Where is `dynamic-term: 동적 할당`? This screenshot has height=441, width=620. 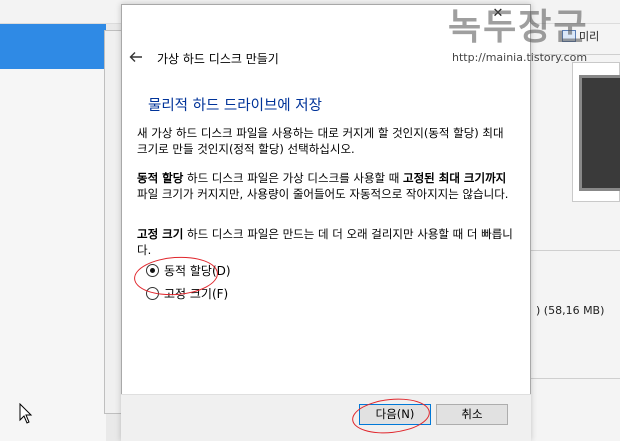 dynamic-term: 동적 할당 is located at coordinates (160, 178).